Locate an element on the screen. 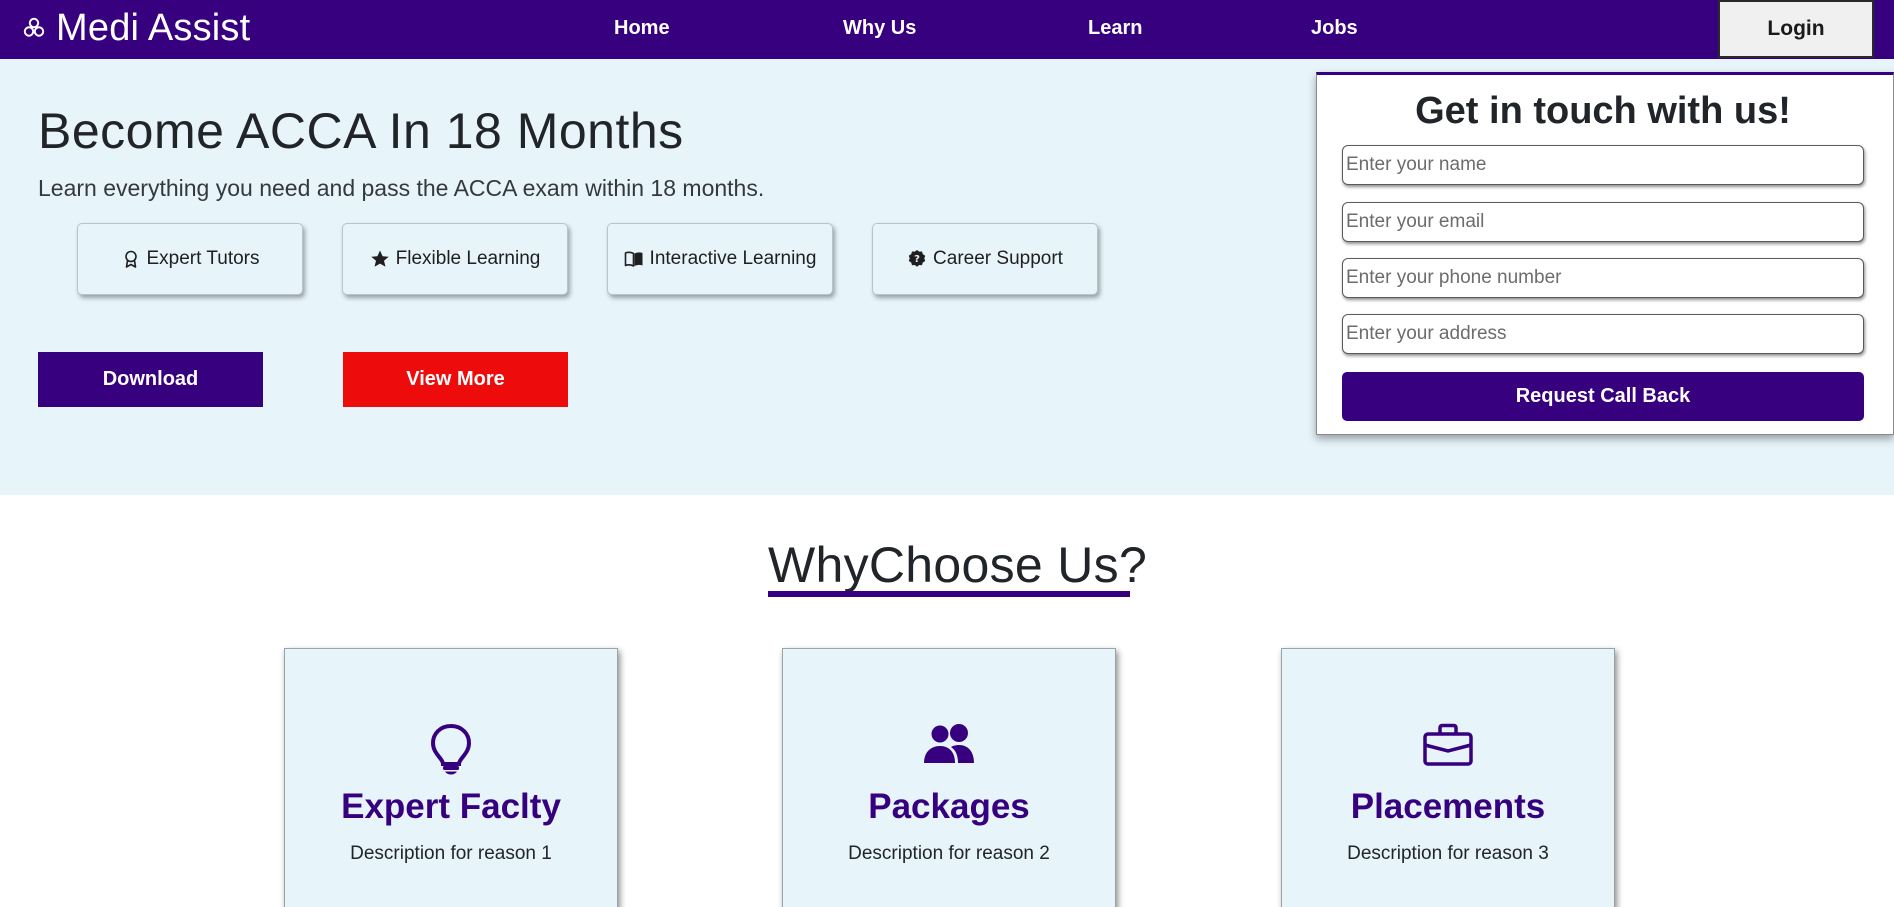 The width and height of the screenshot is (1894, 907). brand-name: Medi Assist is located at coordinates (153, 27).